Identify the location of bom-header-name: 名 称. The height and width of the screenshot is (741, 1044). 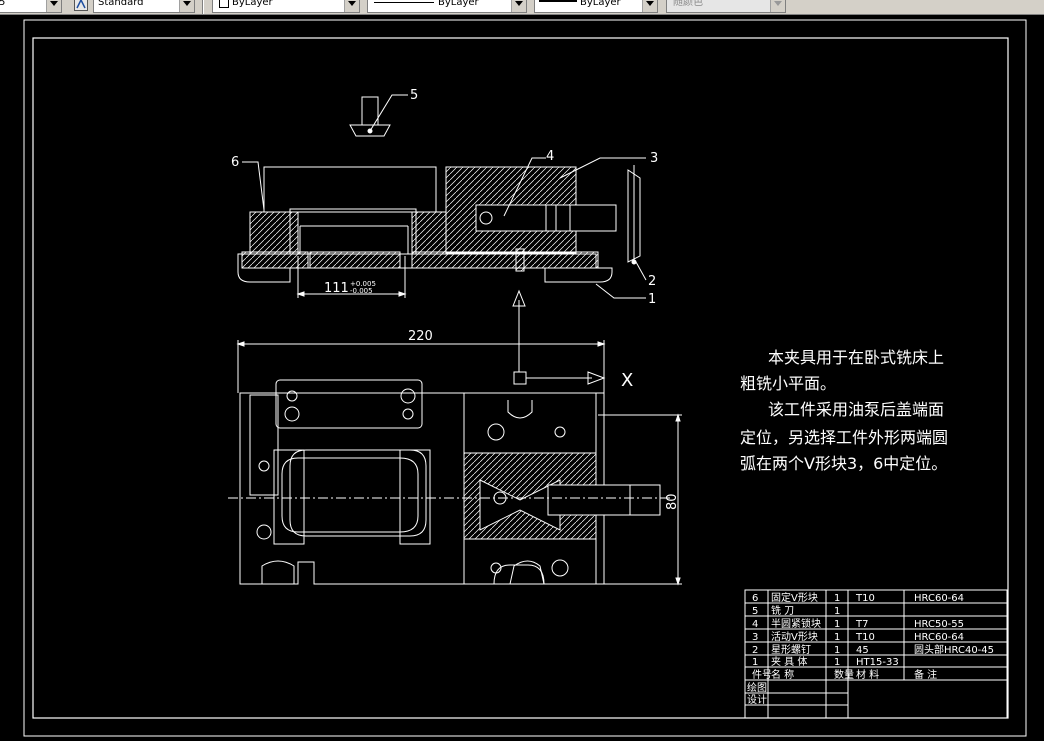
(782, 674).